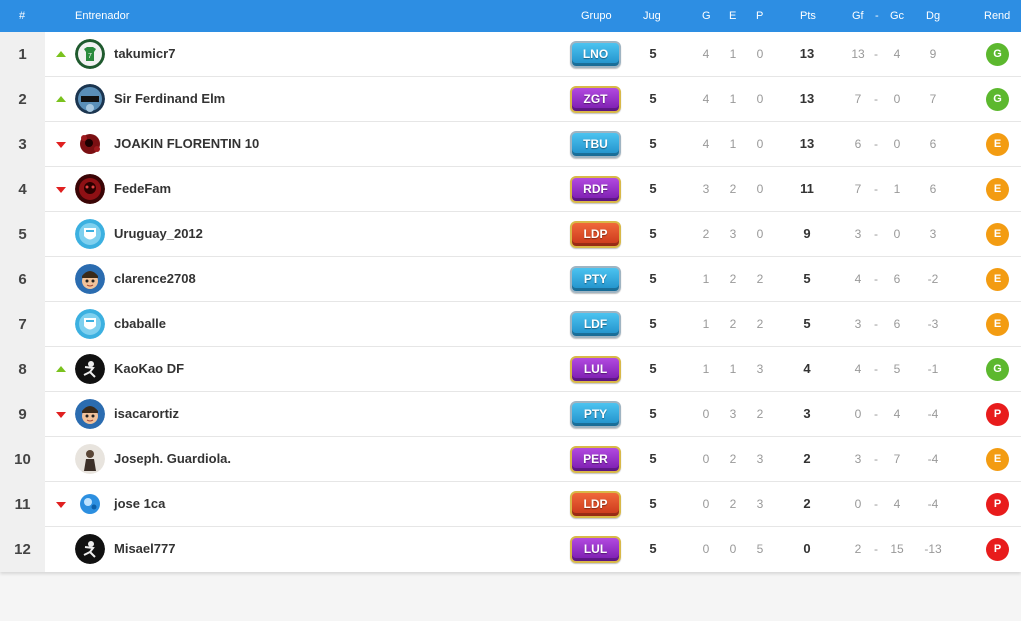 The height and width of the screenshot is (621, 1021). Describe the element at coordinates (510, 234) in the screenshot. I see `table-row: 5 Uruguay_2012 LDP 5 2 3 0 9 3-0 3 E` at that location.